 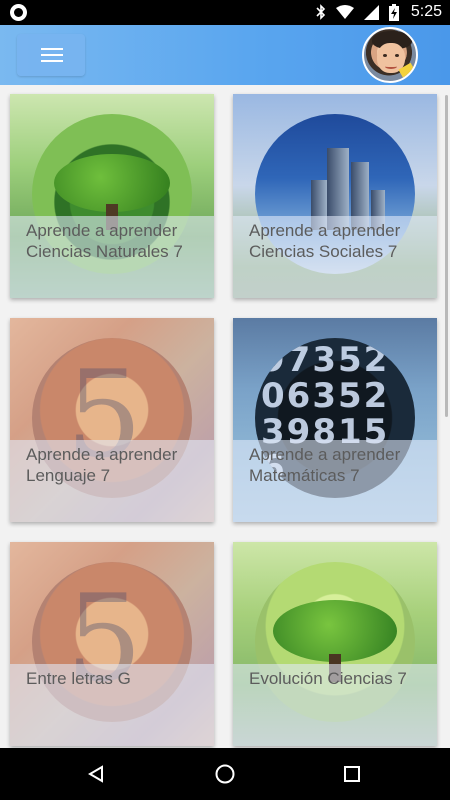 I want to click on course-card: 5 Aprende a aprender Lenguaje 7, so click(x=112, y=420).